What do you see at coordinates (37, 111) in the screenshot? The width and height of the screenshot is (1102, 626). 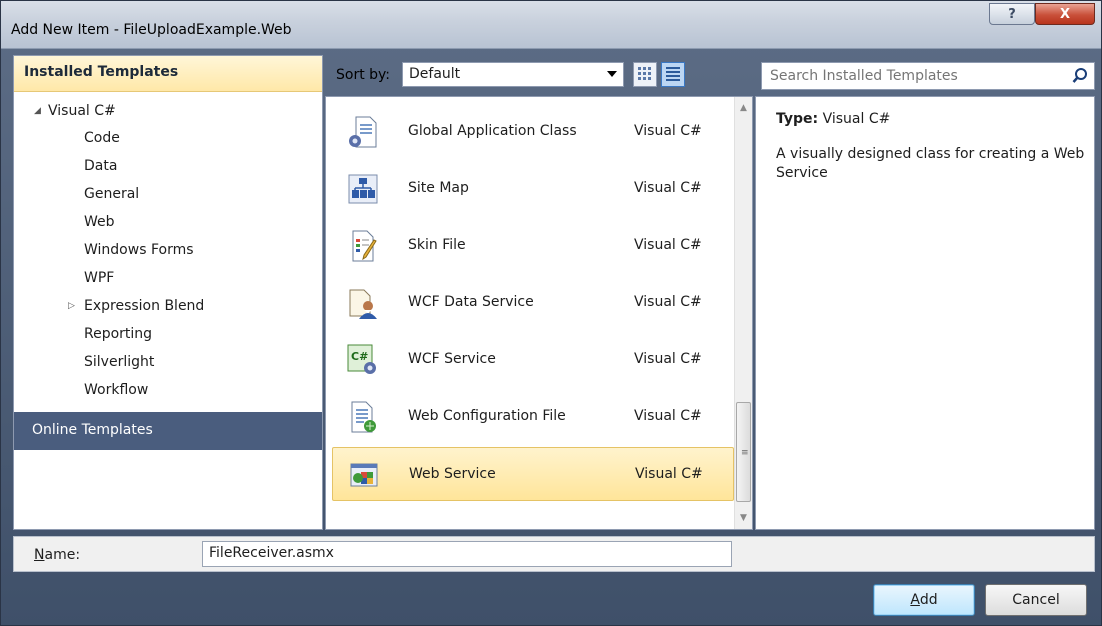 I see `expand-collapse-icon: ◢` at bounding box center [37, 111].